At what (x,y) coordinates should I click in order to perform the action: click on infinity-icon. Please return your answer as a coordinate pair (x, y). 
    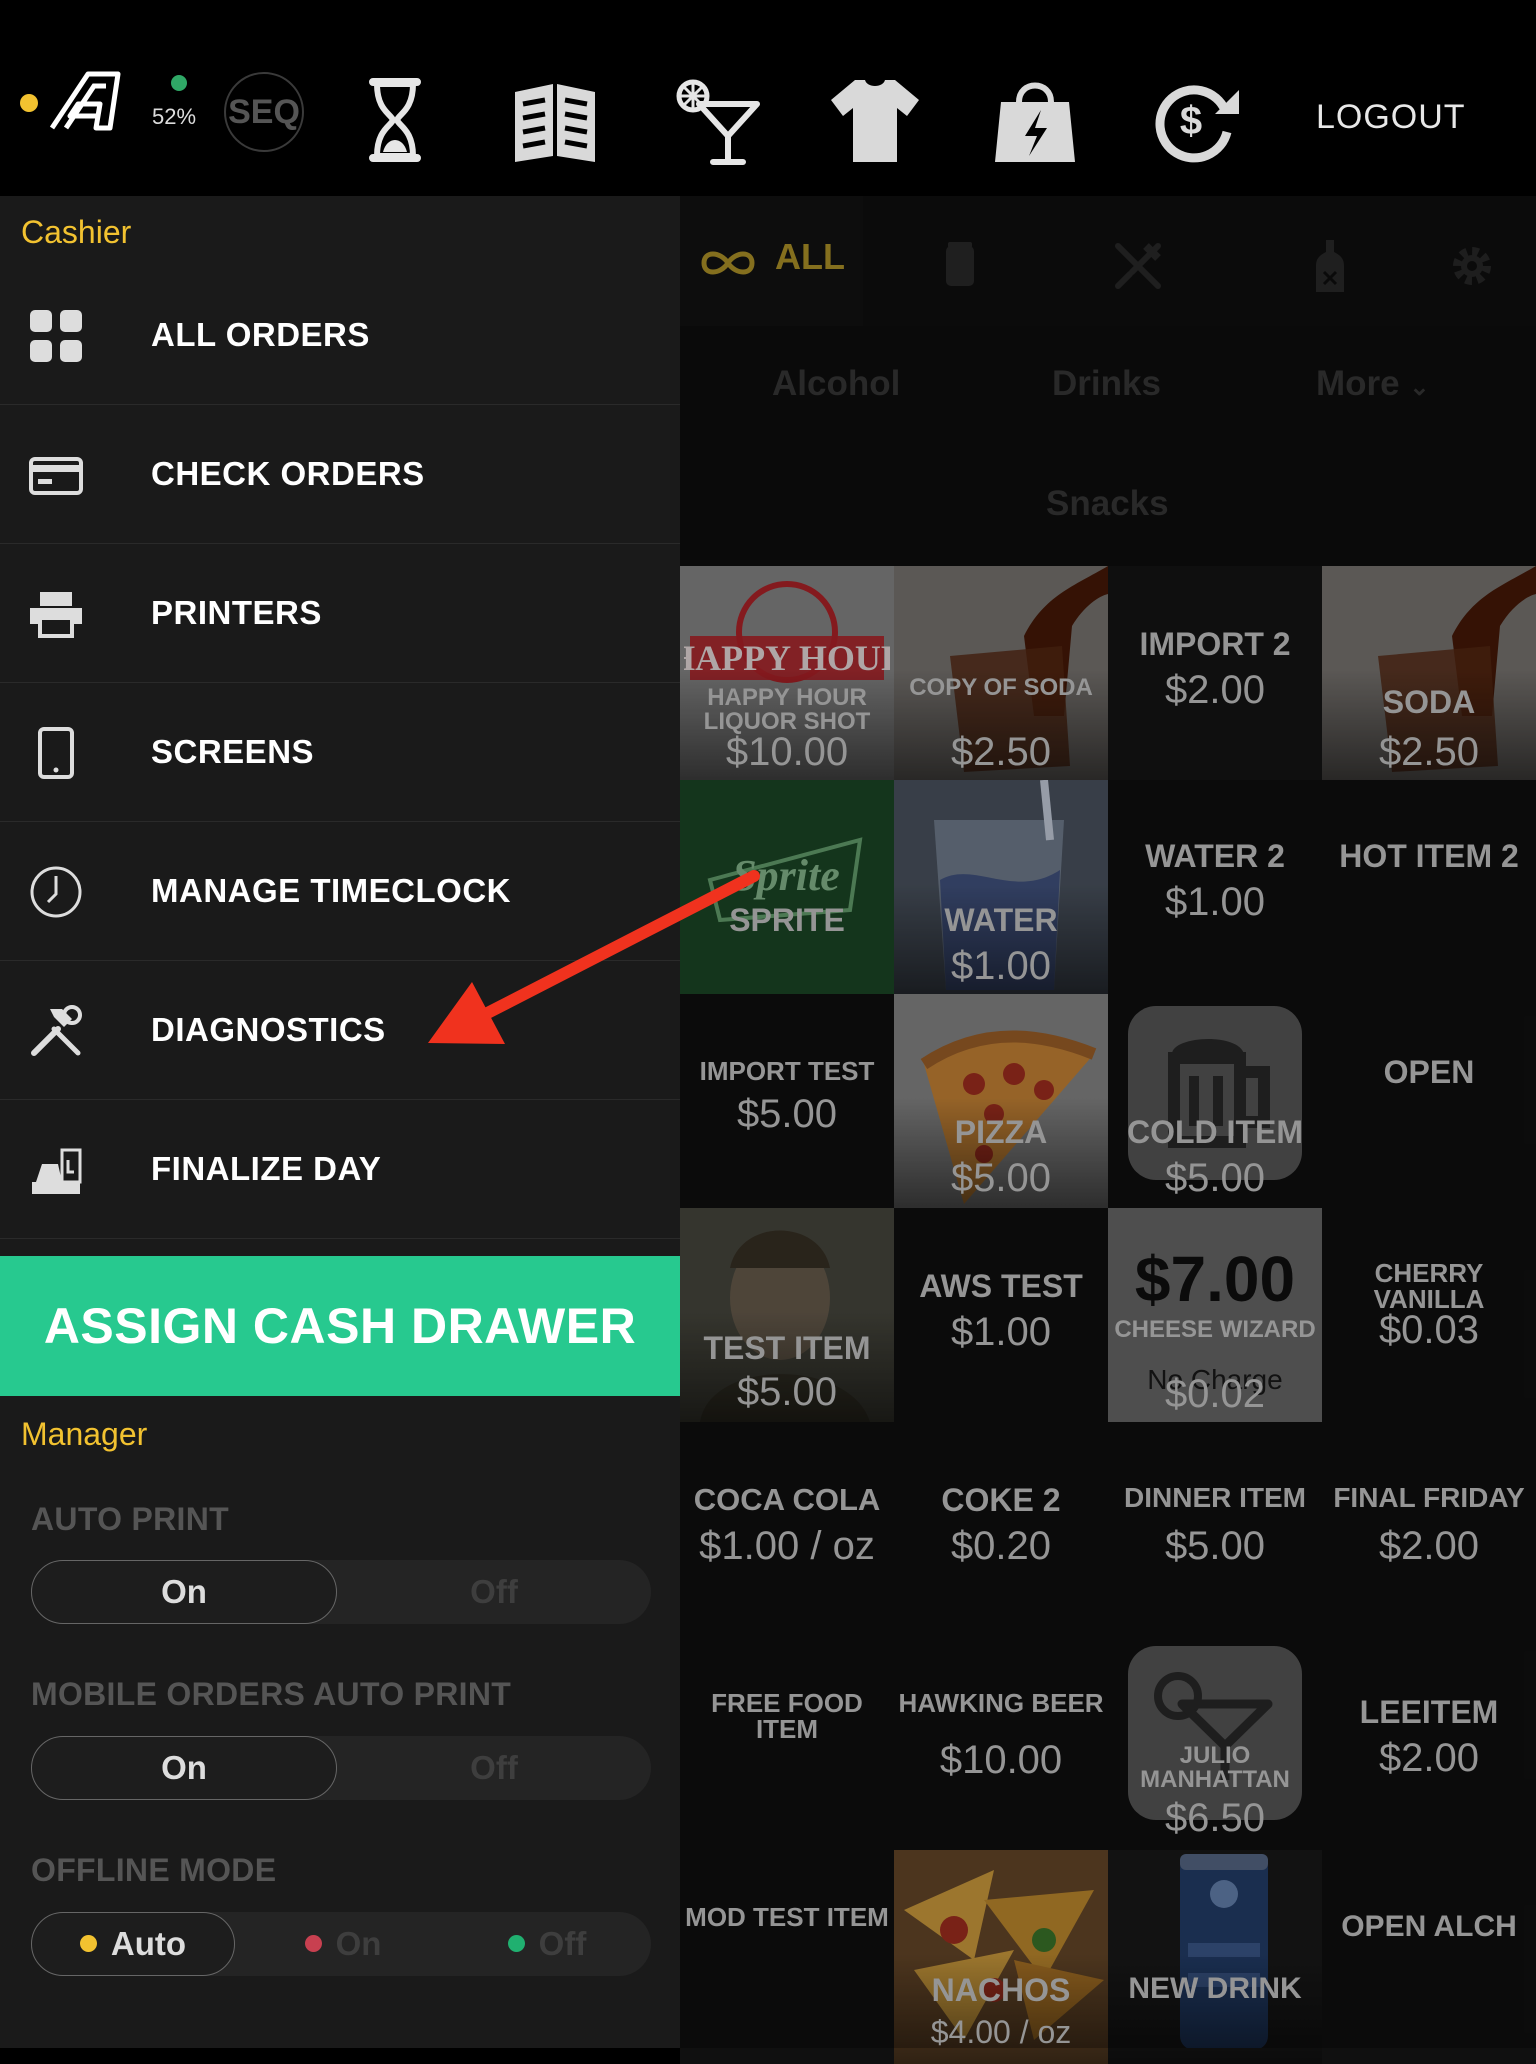
    Looking at the image, I should click on (728, 263).